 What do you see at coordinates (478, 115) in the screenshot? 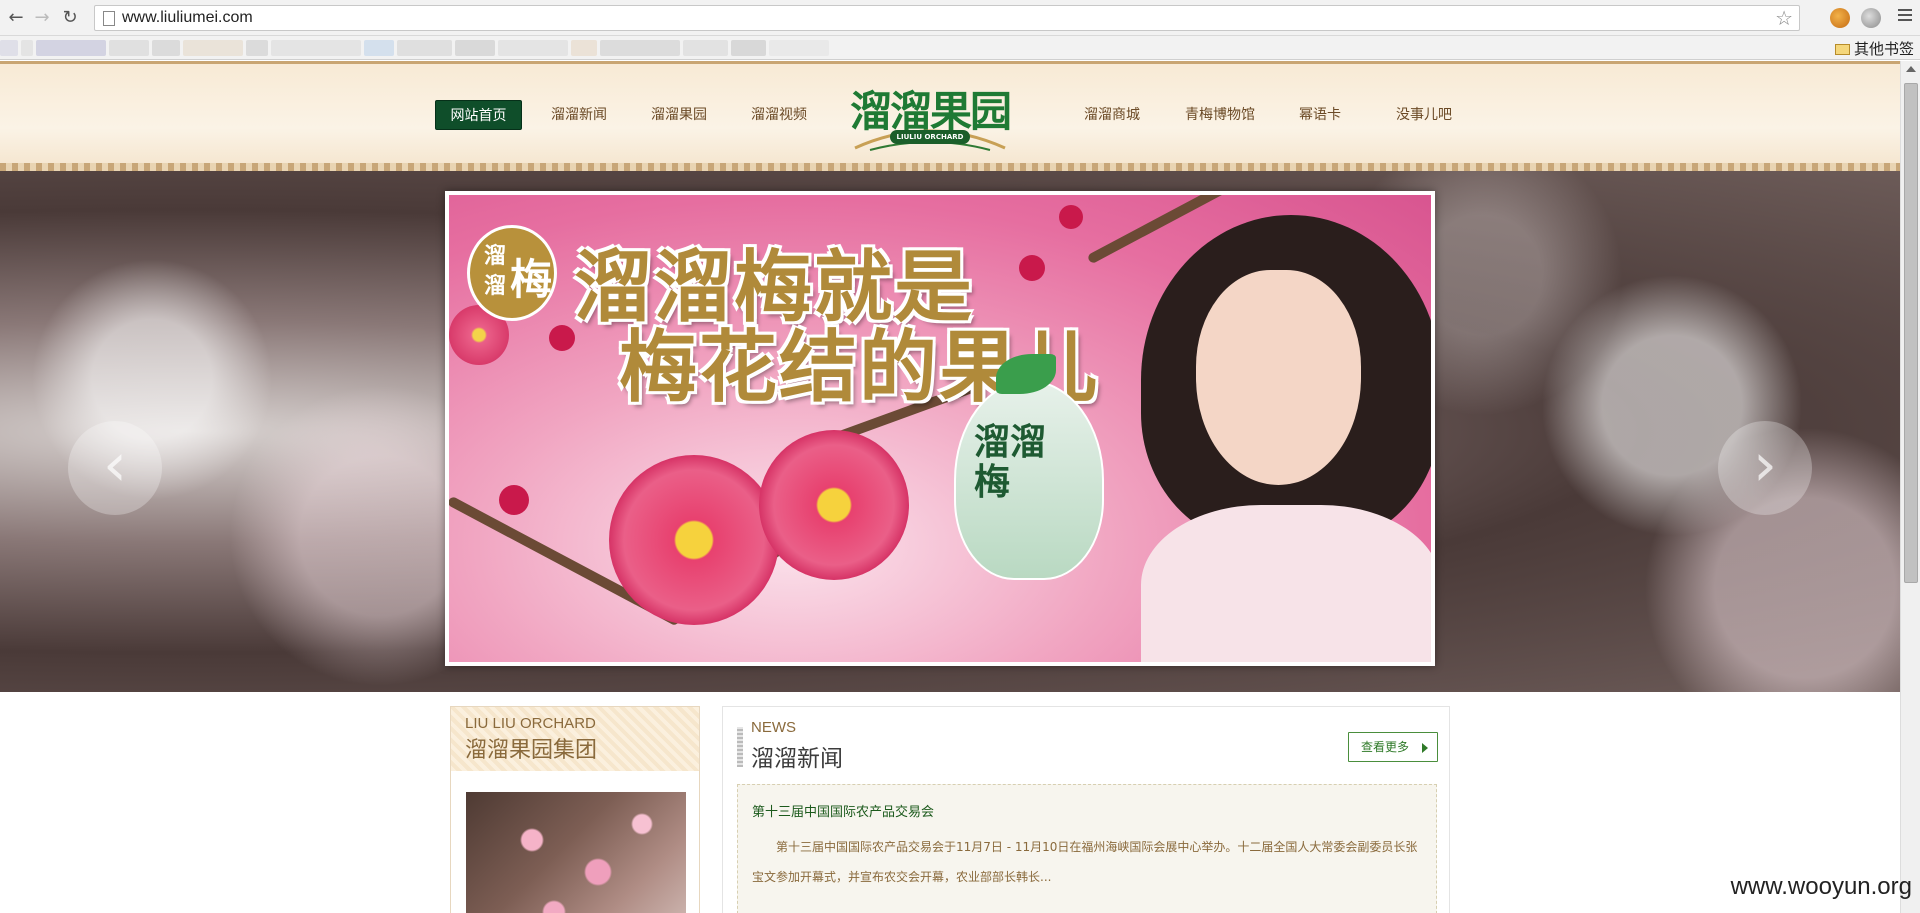
I see `nav-home: 网站首页` at bounding box center [478, 115].